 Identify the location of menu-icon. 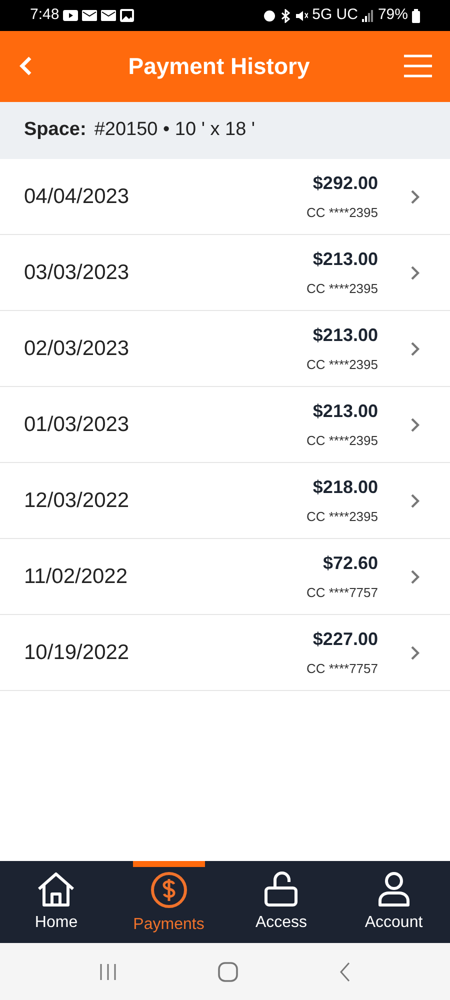
(418, 66).